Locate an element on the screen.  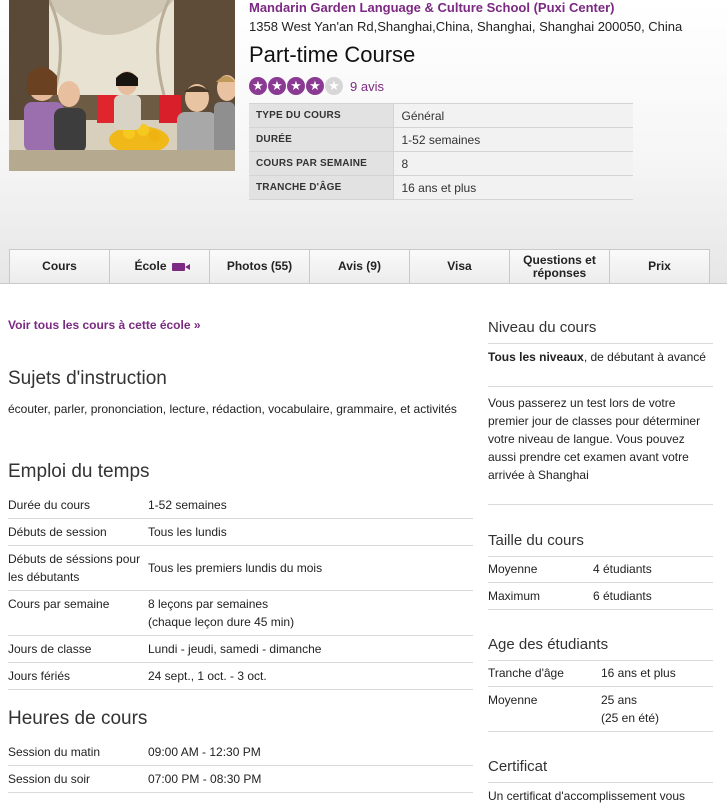
schedule-key: Cours par semaine is located at coordinates (59, 604).